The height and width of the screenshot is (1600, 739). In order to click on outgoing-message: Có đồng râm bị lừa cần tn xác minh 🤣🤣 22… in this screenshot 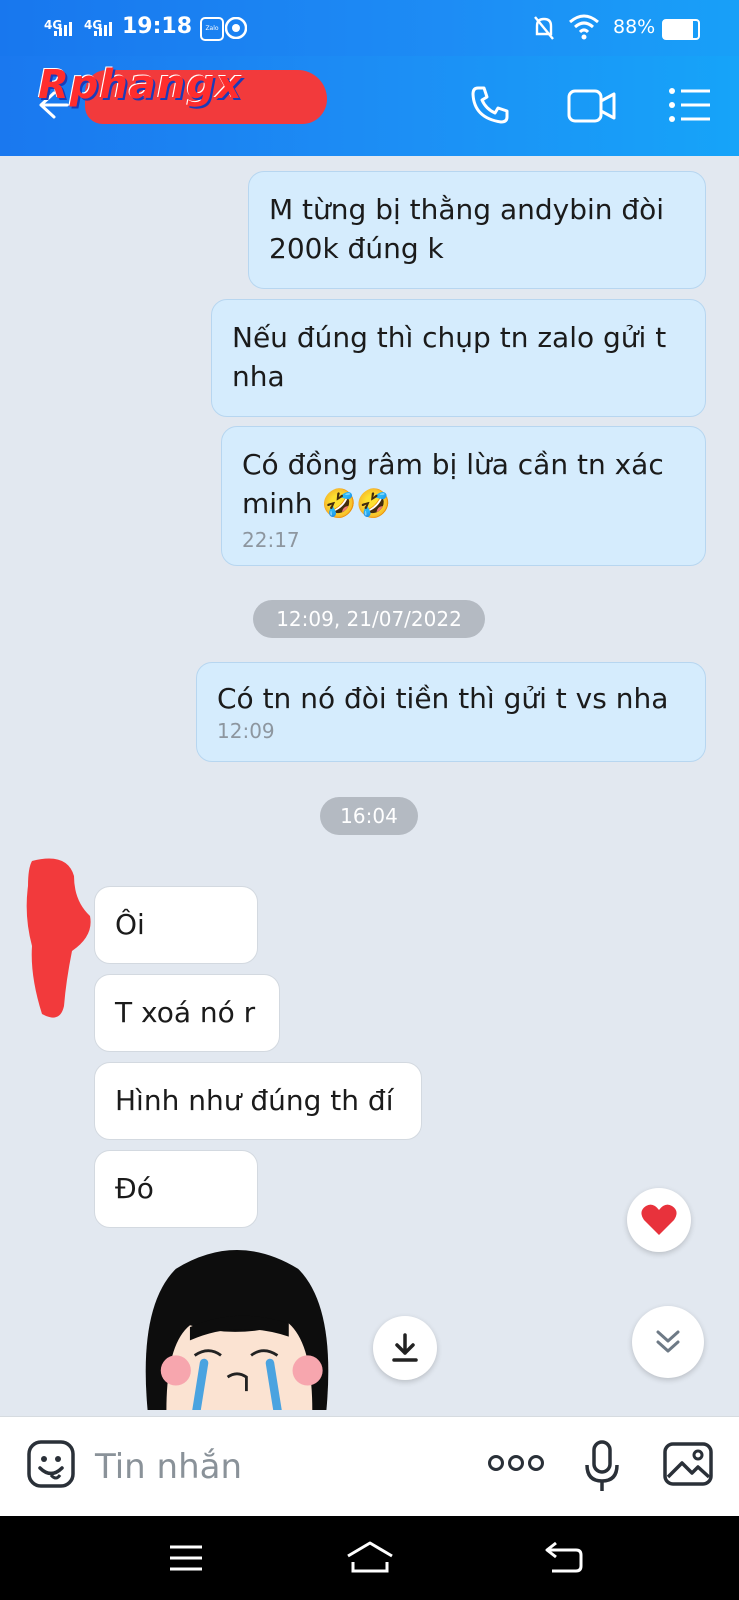, I will do `click(463, 496)`.